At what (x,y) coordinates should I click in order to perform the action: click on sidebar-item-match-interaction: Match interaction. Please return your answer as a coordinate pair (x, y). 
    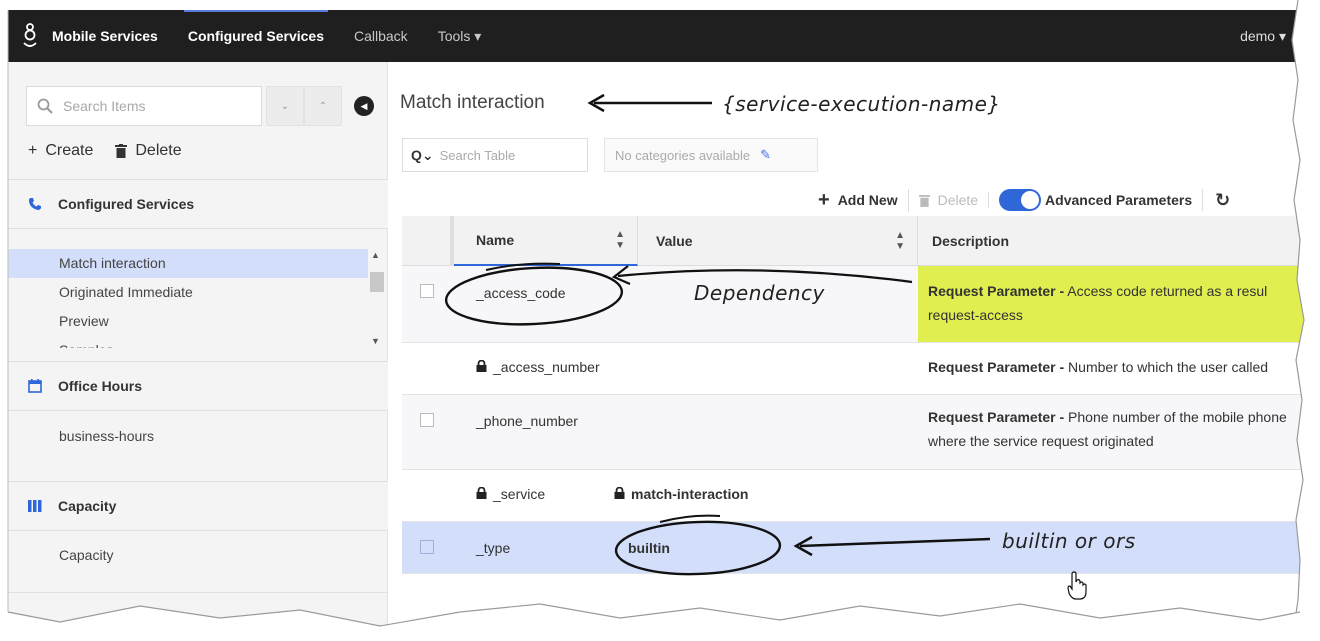
    Looking at the image, I should click on (188, 263).